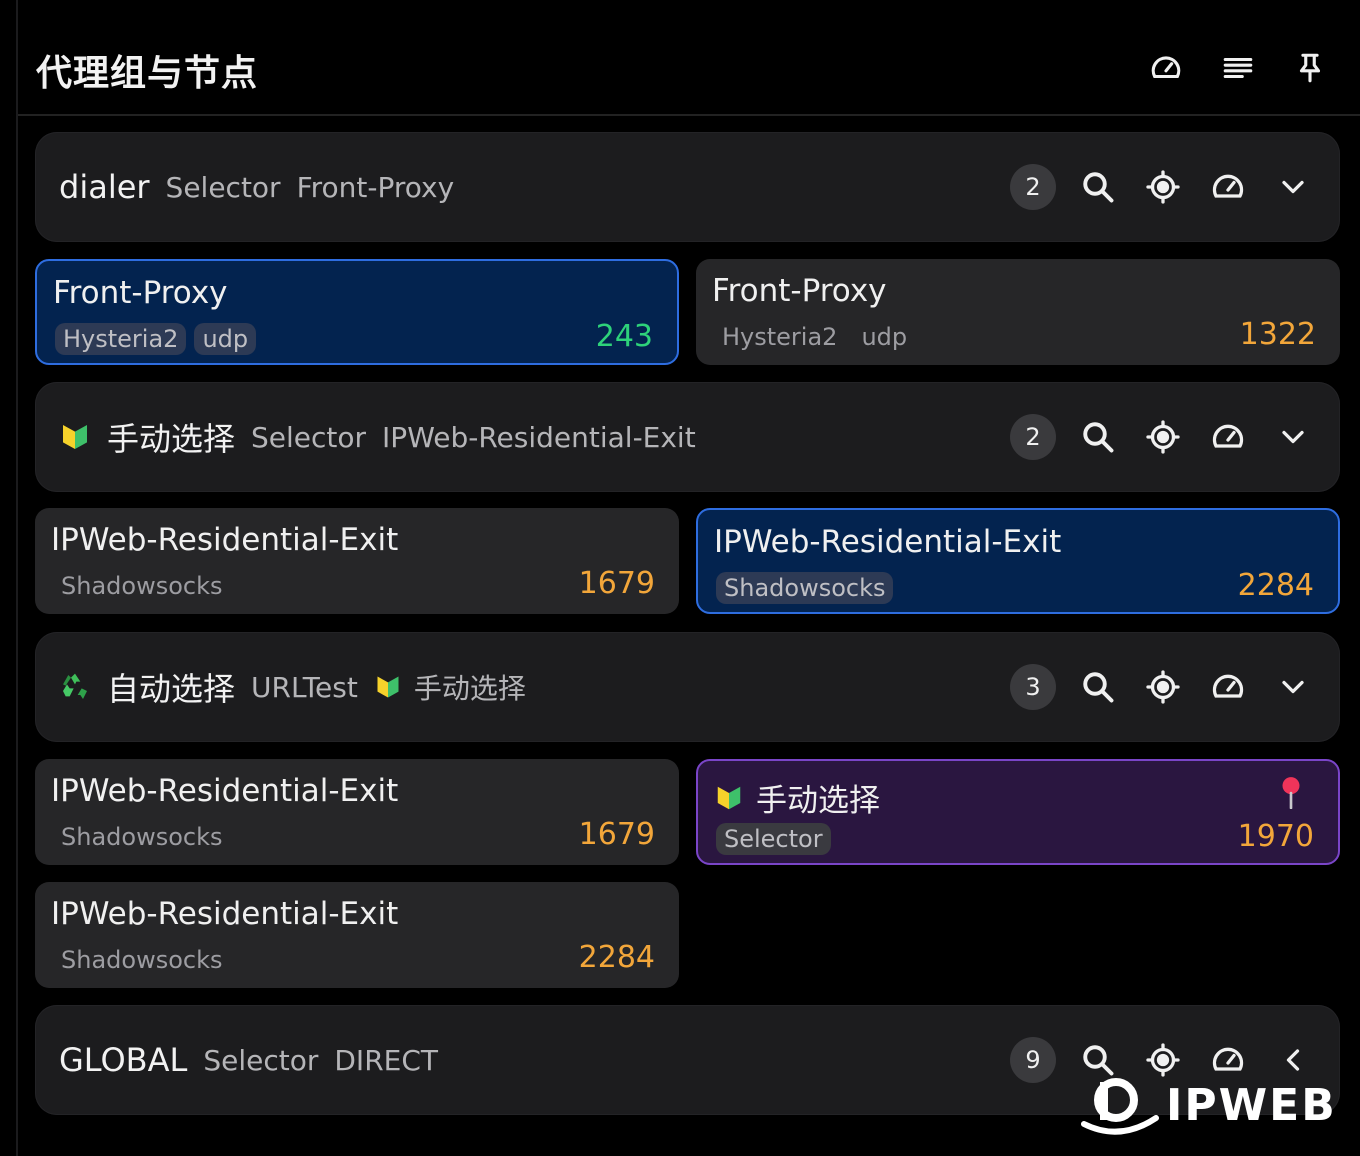 This screenshot has height=1156, width=1360. Describe the element at coordinates (17, 578) in the screenshot. I see `left-rail` at that location.